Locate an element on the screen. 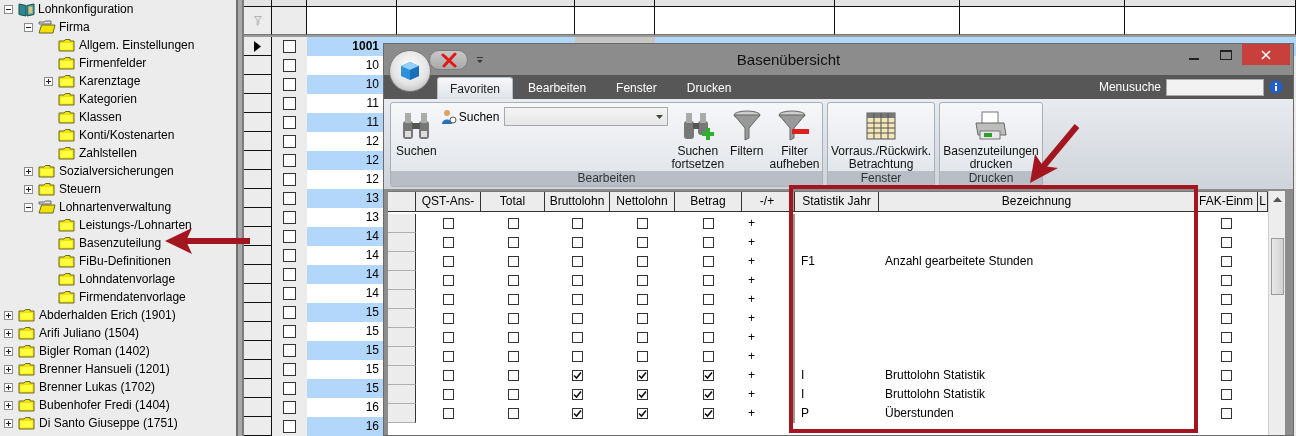  tree-item: Arifi Juliano (1504) is located at coordinates (89, 333).